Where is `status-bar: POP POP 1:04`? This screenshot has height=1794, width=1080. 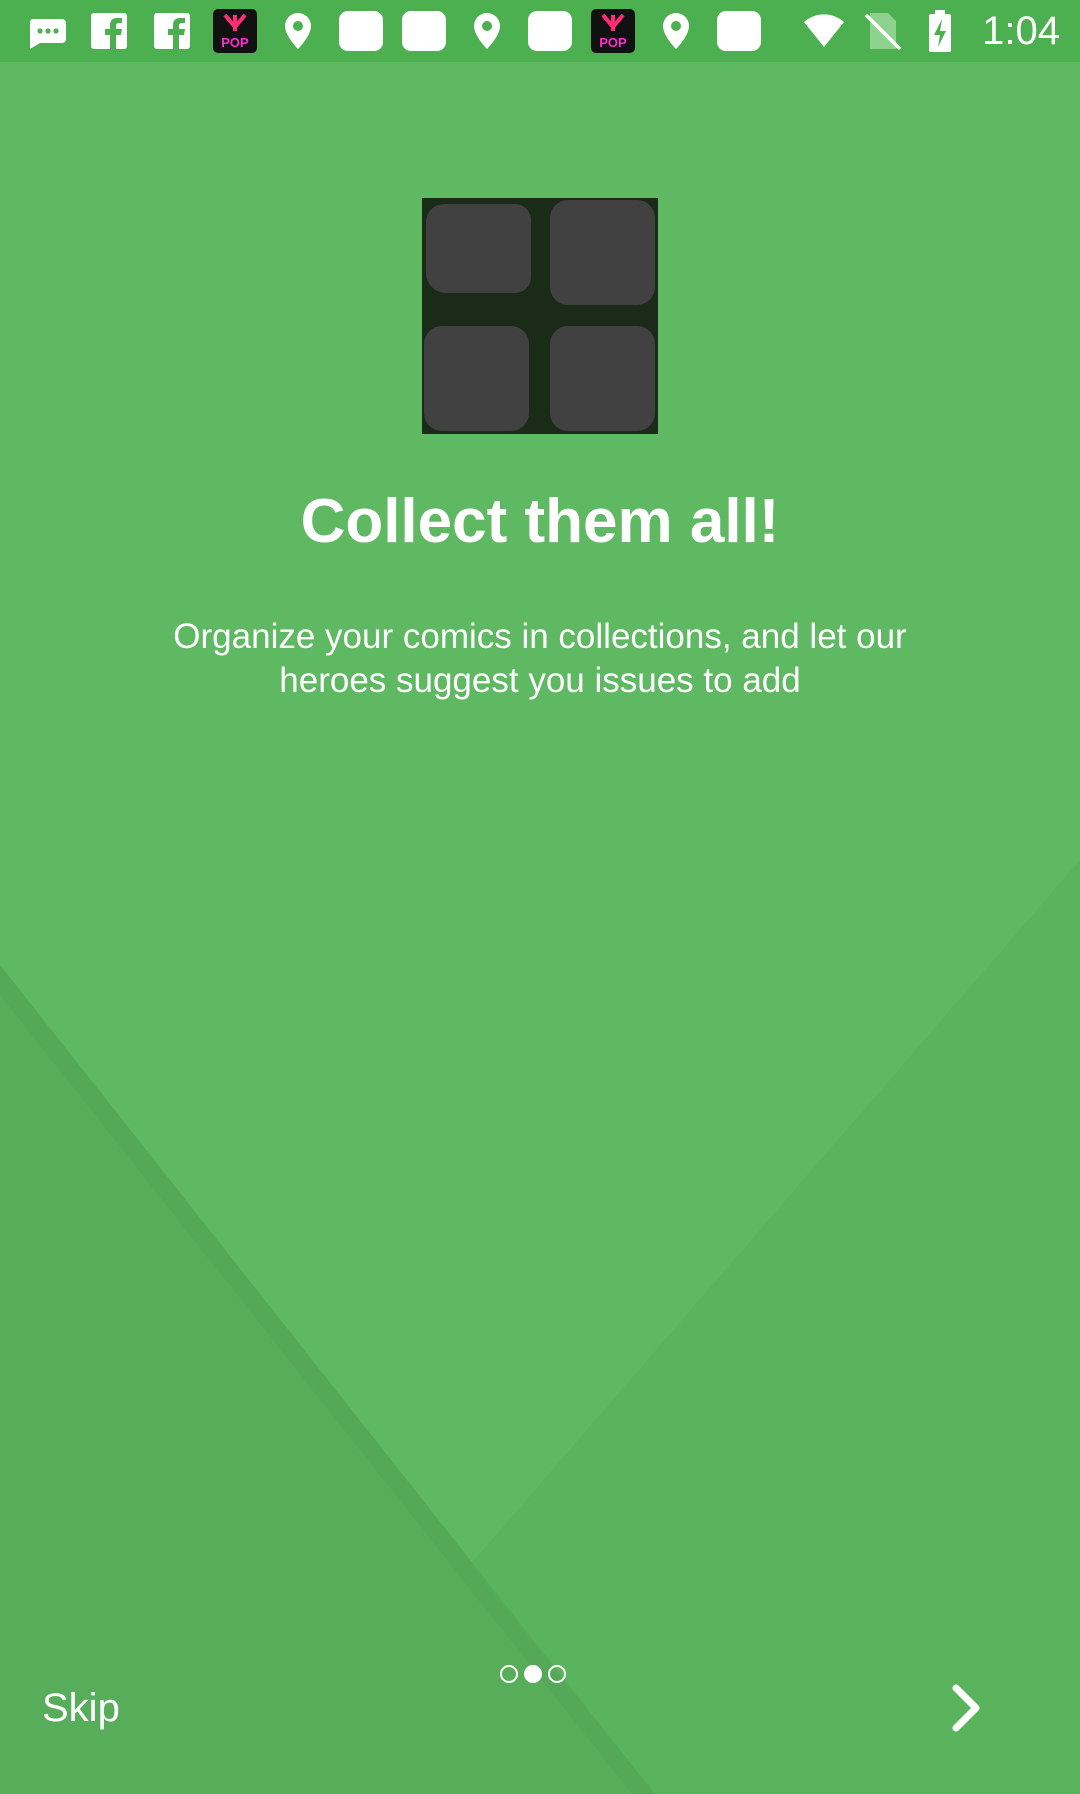 status-bar: POP POP 1:04 is located at coordinates (540, 31).